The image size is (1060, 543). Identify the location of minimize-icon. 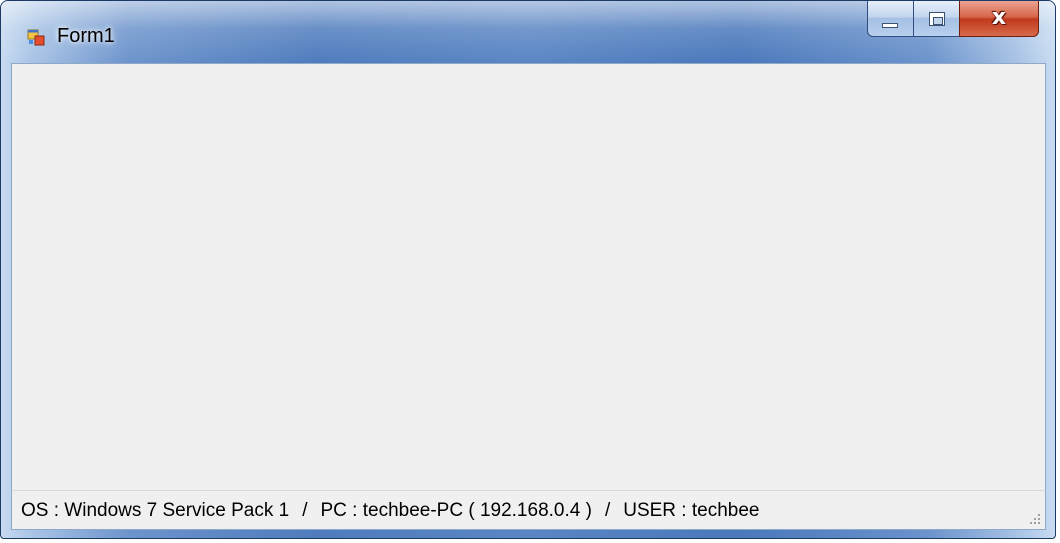
(890, 25).